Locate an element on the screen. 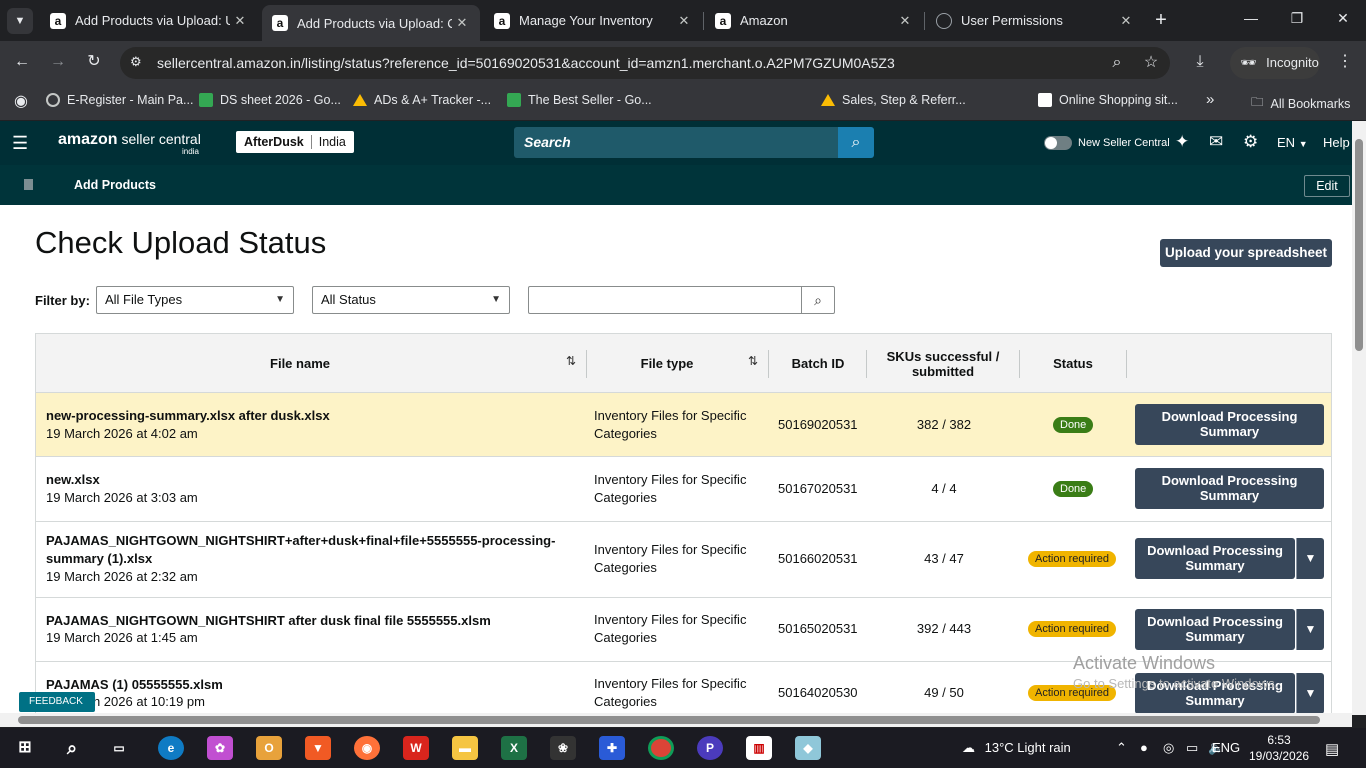 The height and width of the screenshot is (768, 1366). column-file-type: File type is located at coordinates (667, 363).